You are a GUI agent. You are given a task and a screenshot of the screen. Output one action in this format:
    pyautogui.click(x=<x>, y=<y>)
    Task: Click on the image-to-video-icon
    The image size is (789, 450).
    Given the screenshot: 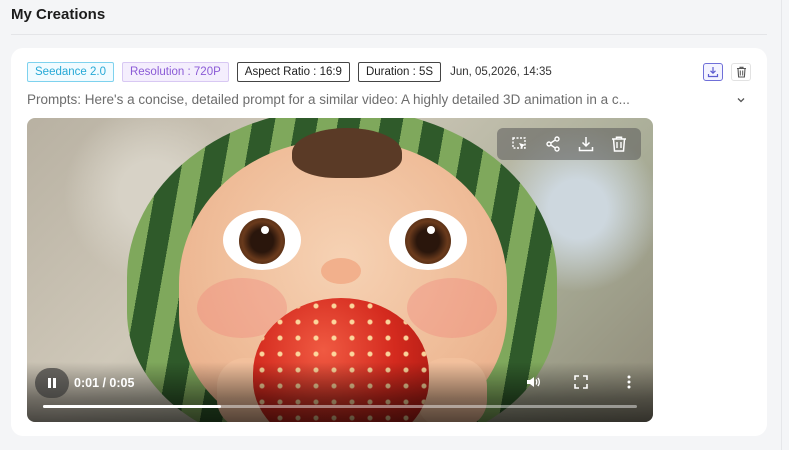 What is the action you would take?
    pyautogui.click(x=518, y=143)
    